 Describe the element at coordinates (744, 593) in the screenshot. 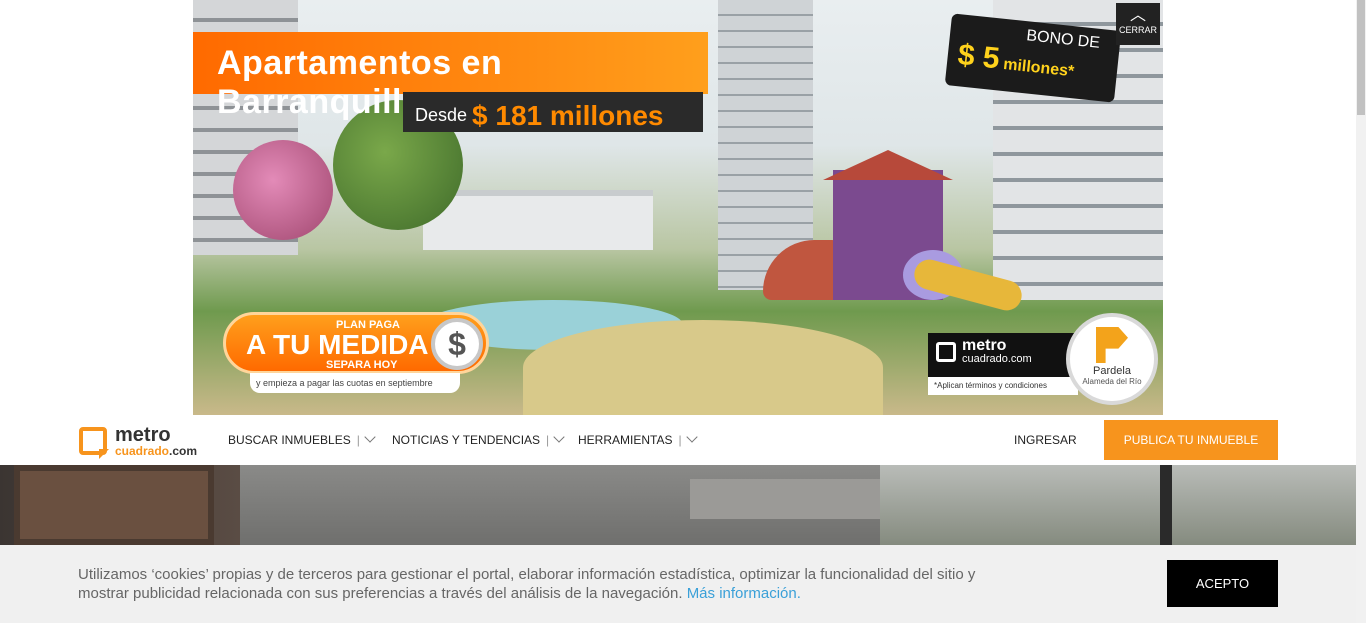

I see `more-info-link: Más información.` at that location.